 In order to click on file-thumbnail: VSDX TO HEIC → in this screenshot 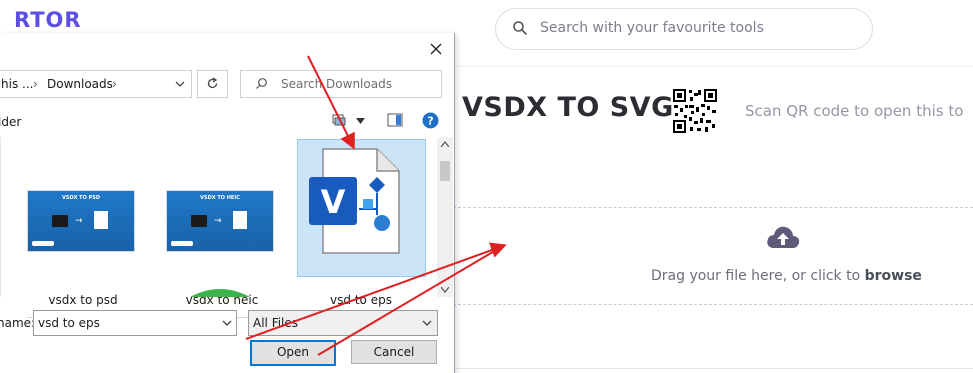, I will do `click(220, 221)`.